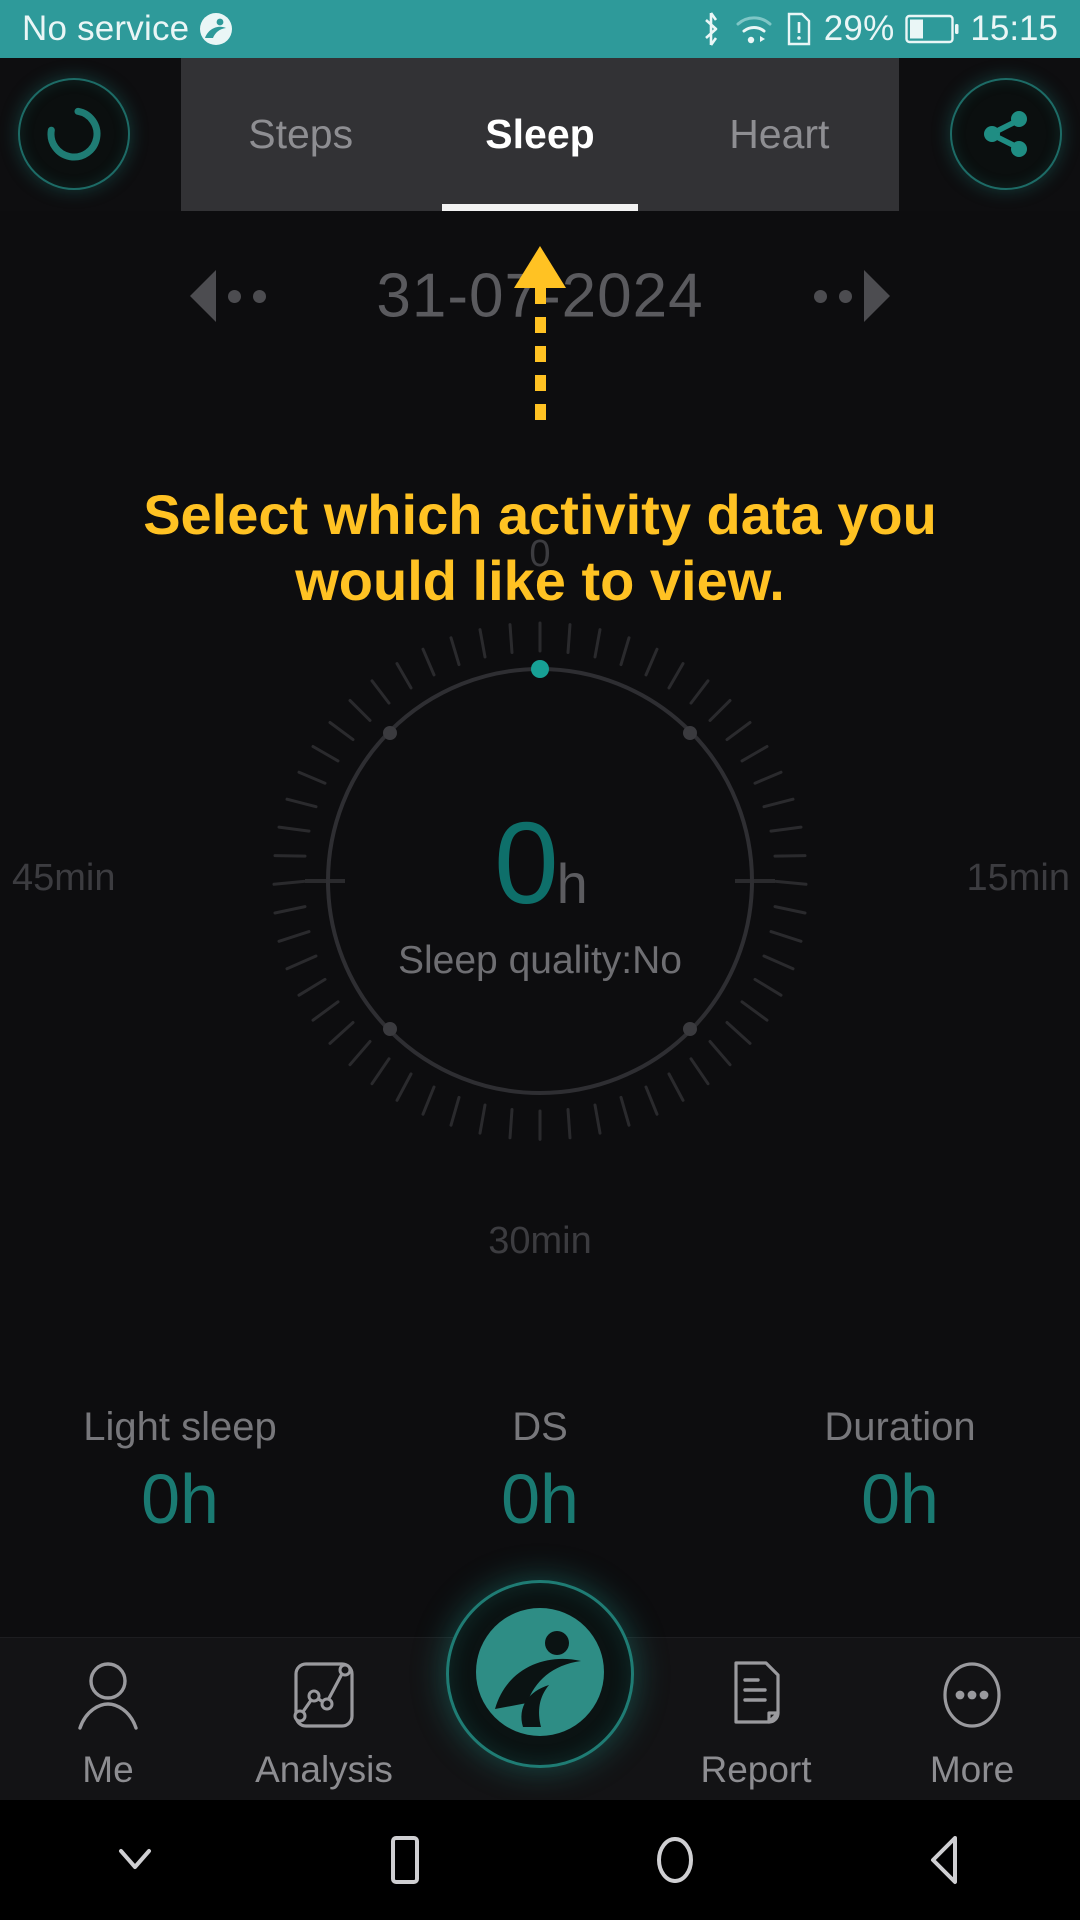  What do you see at coordinates (711, 29) in the screenshot?
I see `bluetooth-icon` at bounding box center [711, 29].